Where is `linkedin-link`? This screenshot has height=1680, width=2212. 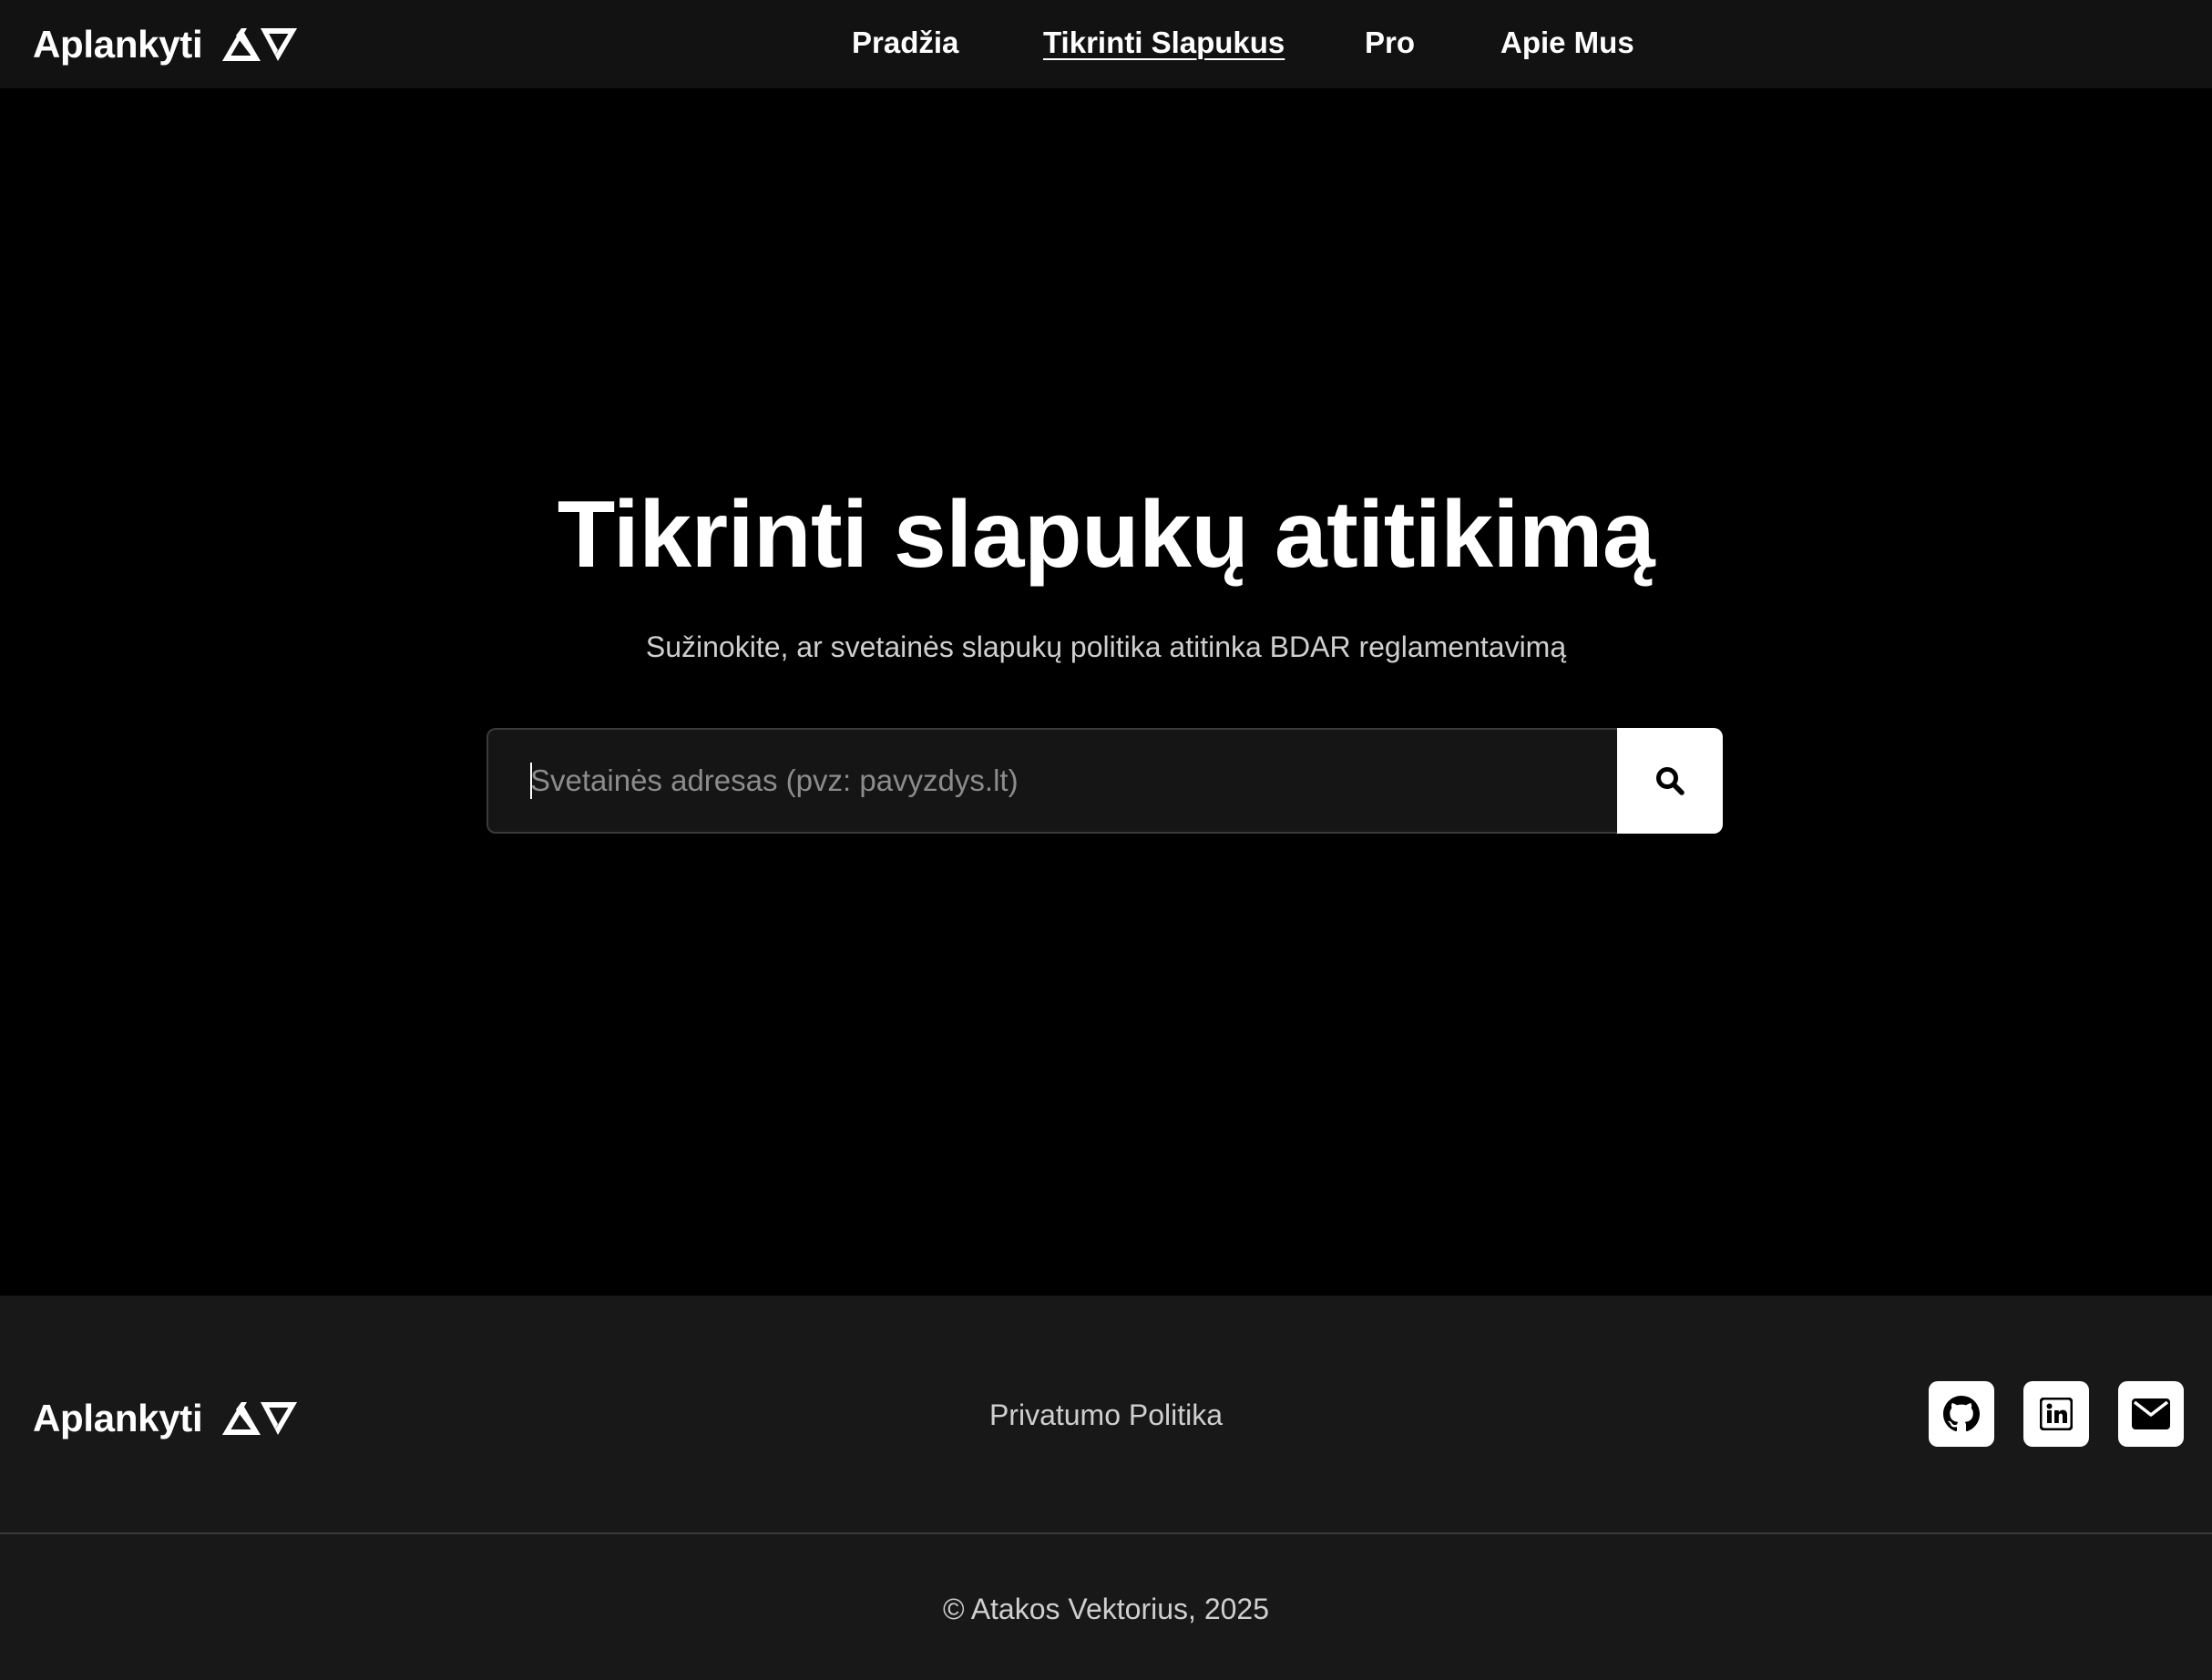
linkedin-link is located at coordinates (2056, 1414).